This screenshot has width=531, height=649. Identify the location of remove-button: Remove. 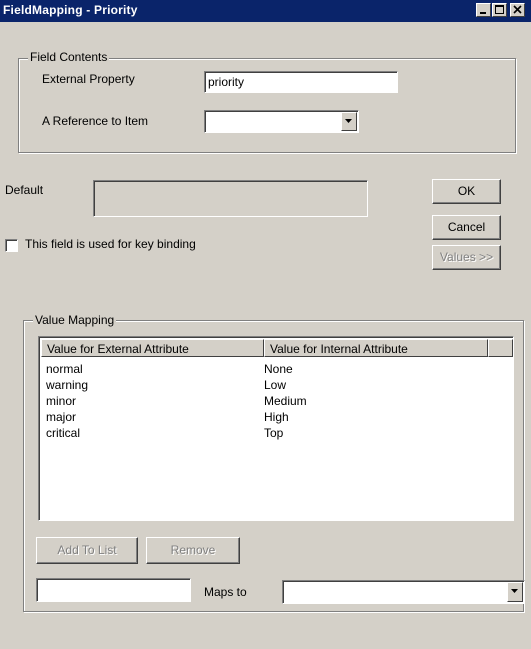
(193, 550).